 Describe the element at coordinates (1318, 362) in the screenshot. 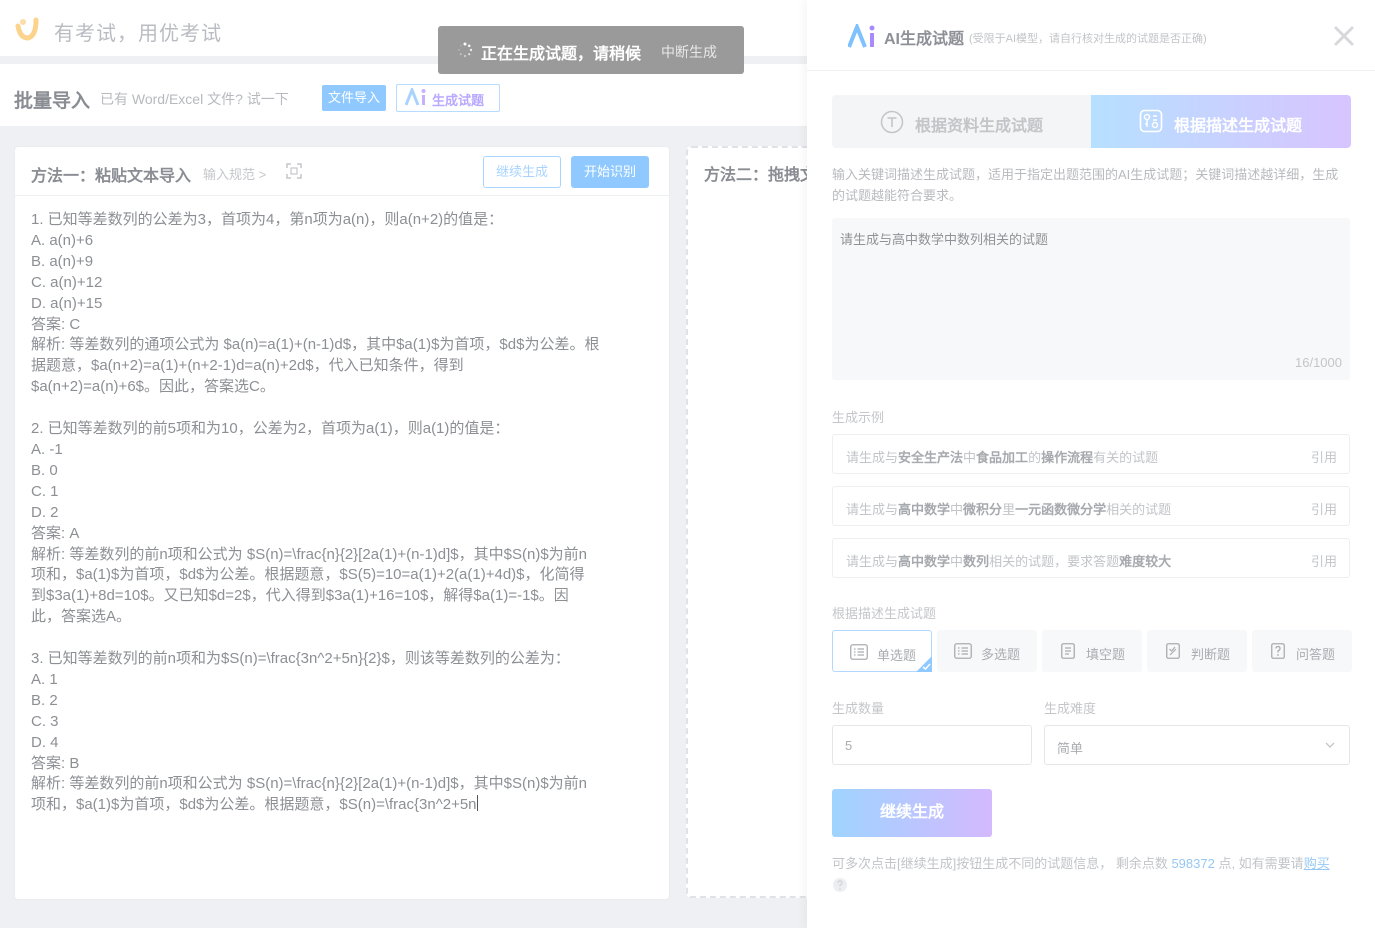

I see `prompt-char-count: 16/1000` at that location.